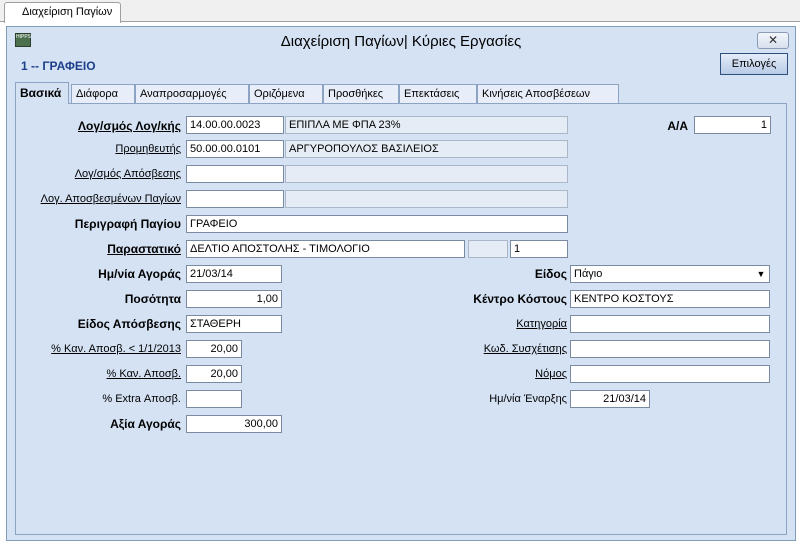 The image size is (800, 541). I want to click on options-button: Επιλογές, so click(754, 64).